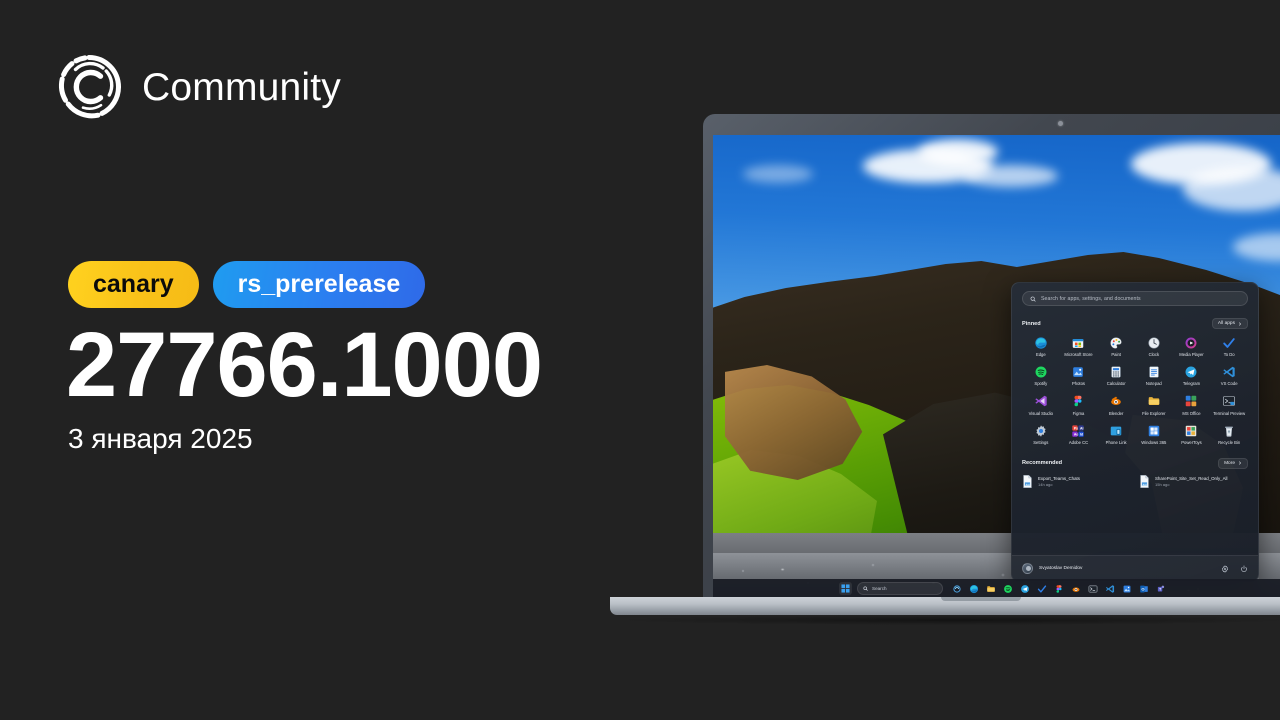 The image size is (1280, 720). What do you see at coordinates (957, 589) in the screenshot?
I see `copilot-icon` at bounding box center [957, 589].